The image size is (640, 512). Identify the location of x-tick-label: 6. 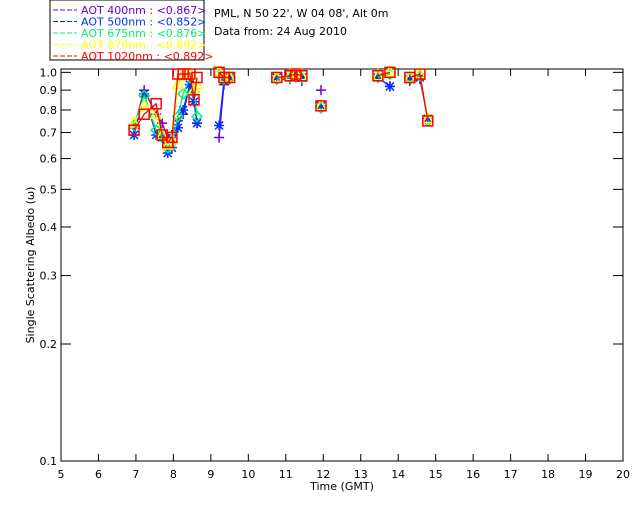
(98, 474).